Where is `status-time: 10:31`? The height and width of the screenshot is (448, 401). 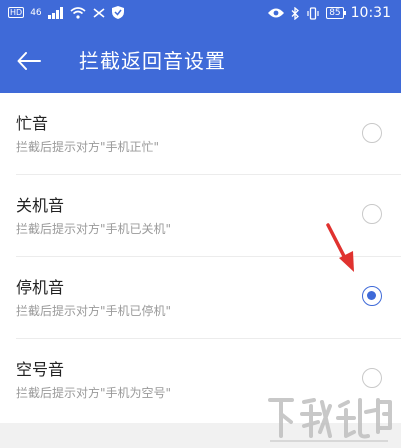 status-time: 10:31 is located at coordinates (370, 13).